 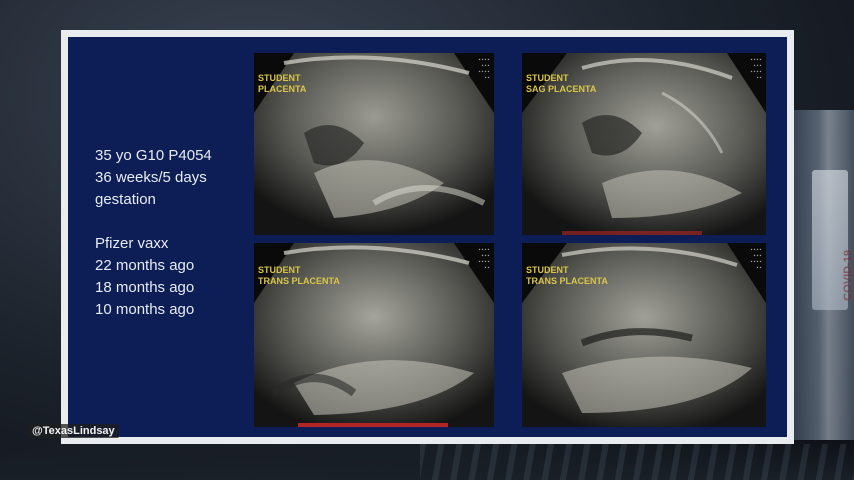 What do you see at coordinates (145, 287) in the screenshot?
I see `vaccine-line-3: 18 months ago` at bounding box center [145, 287].